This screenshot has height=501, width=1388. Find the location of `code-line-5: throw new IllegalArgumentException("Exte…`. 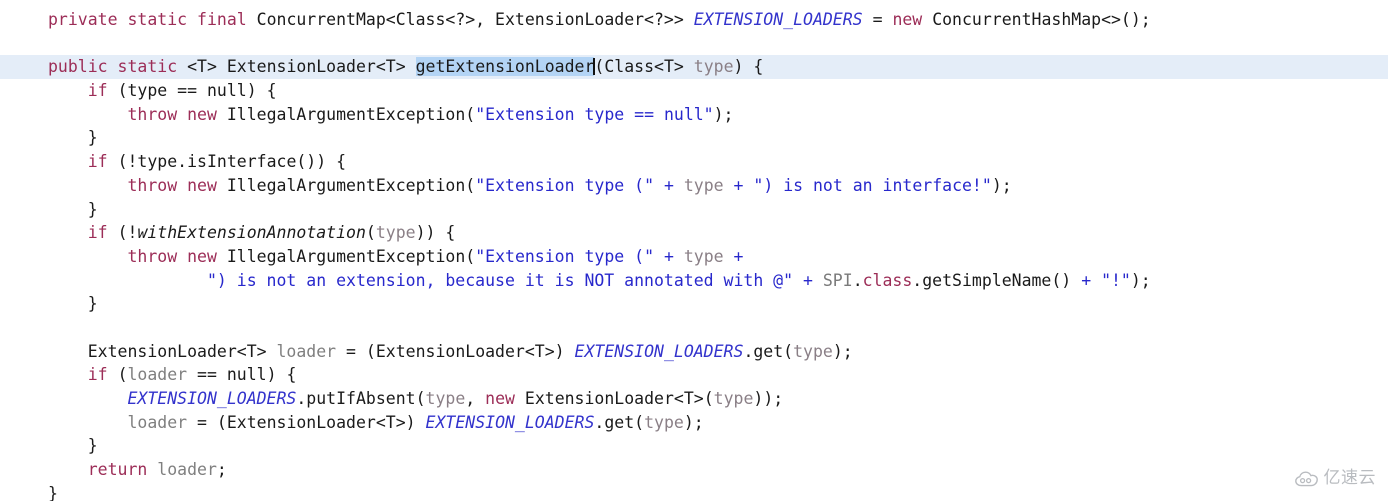

code-line-5: throw new IllegalArgumentException("Exte… is located at coordinates (694, 115).